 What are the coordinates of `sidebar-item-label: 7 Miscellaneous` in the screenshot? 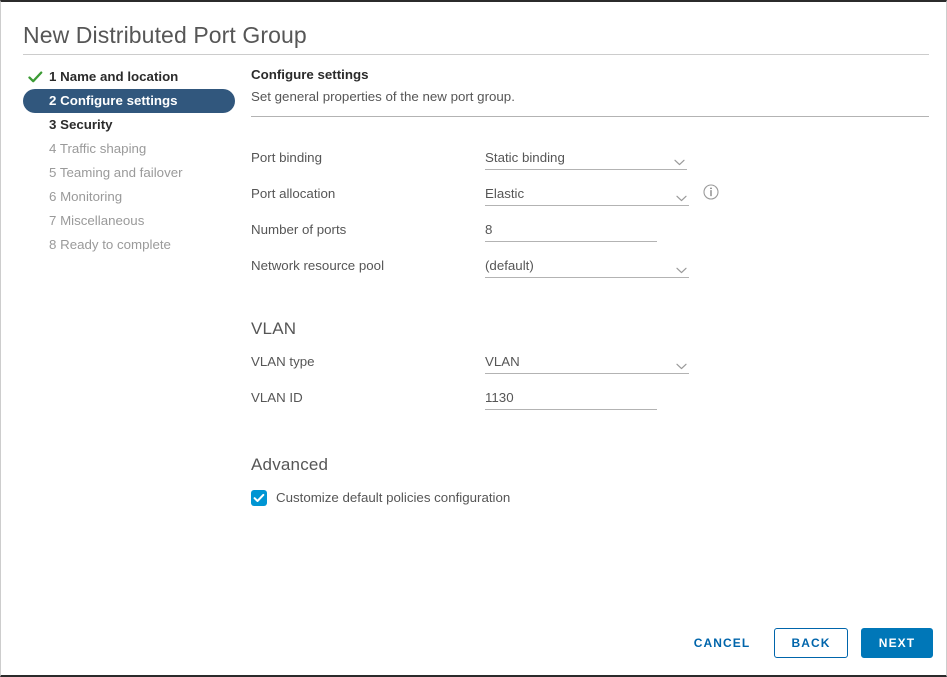 It's located at (97, 220).